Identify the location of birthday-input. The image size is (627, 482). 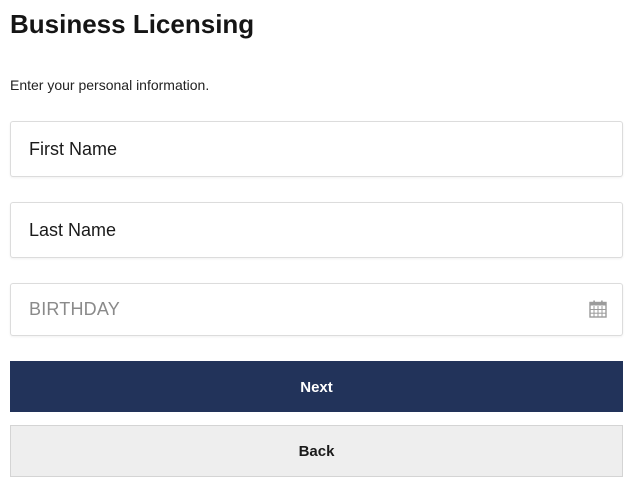
(316, 309).